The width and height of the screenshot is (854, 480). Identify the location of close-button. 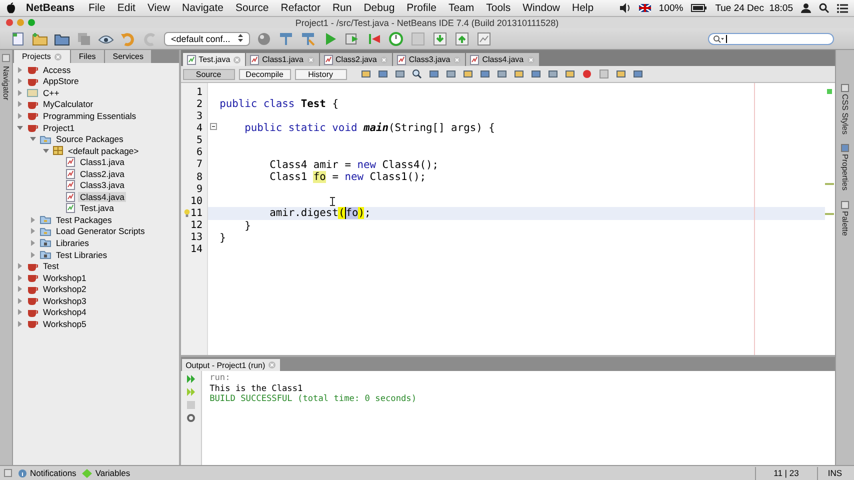
(9, 22).